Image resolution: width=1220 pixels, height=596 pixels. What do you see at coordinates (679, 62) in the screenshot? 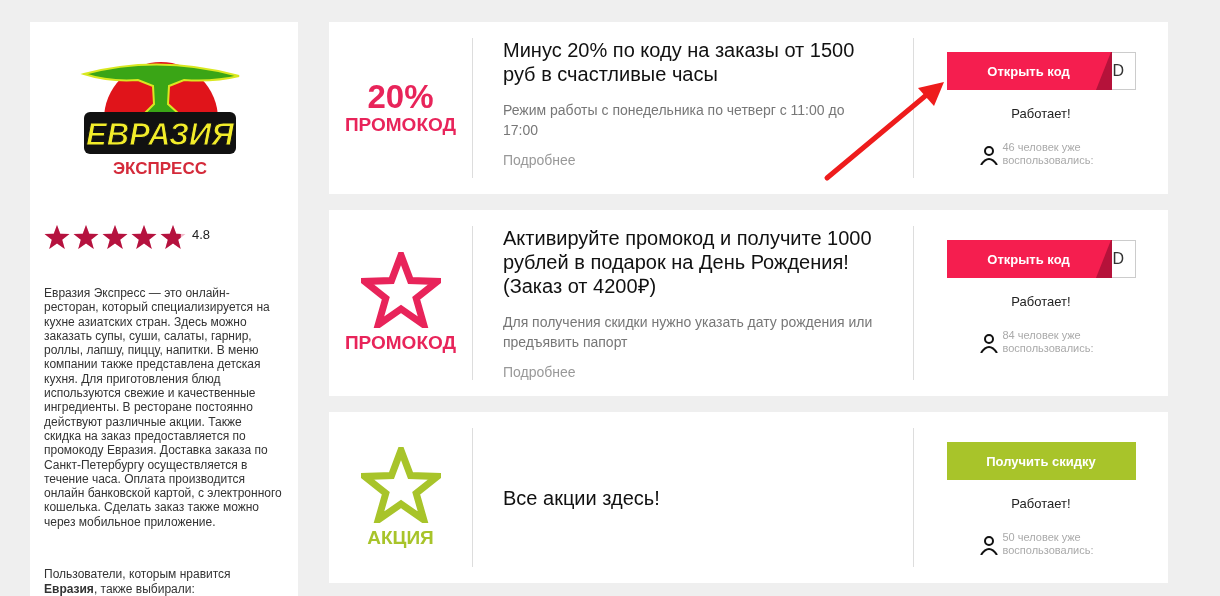
I see `offer-title: Минус 20% по коду на заказы от 1500 руб в счастливые часы` at bounding box center [679, 62].